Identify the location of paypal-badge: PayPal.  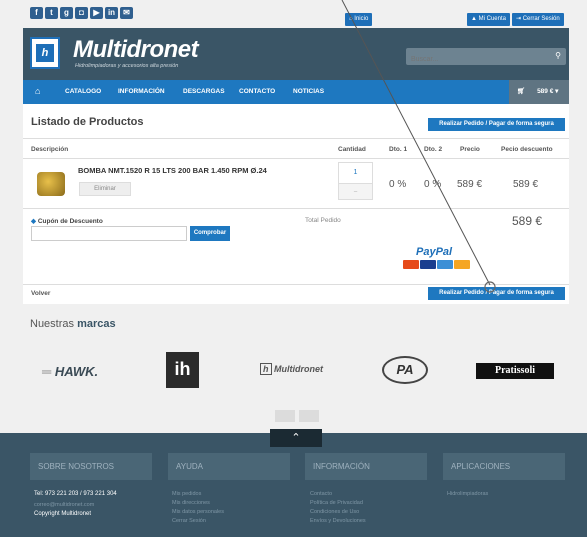
(438, 263).